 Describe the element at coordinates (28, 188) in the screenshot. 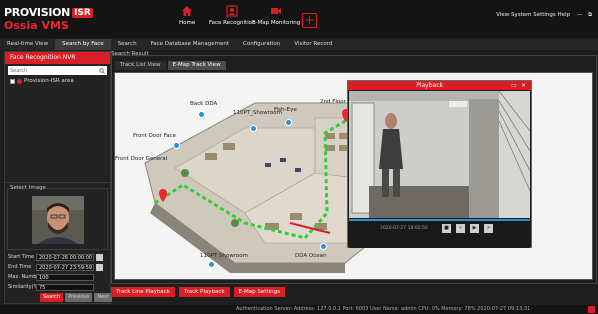

I see `select-image-label: Select Image` at that location.